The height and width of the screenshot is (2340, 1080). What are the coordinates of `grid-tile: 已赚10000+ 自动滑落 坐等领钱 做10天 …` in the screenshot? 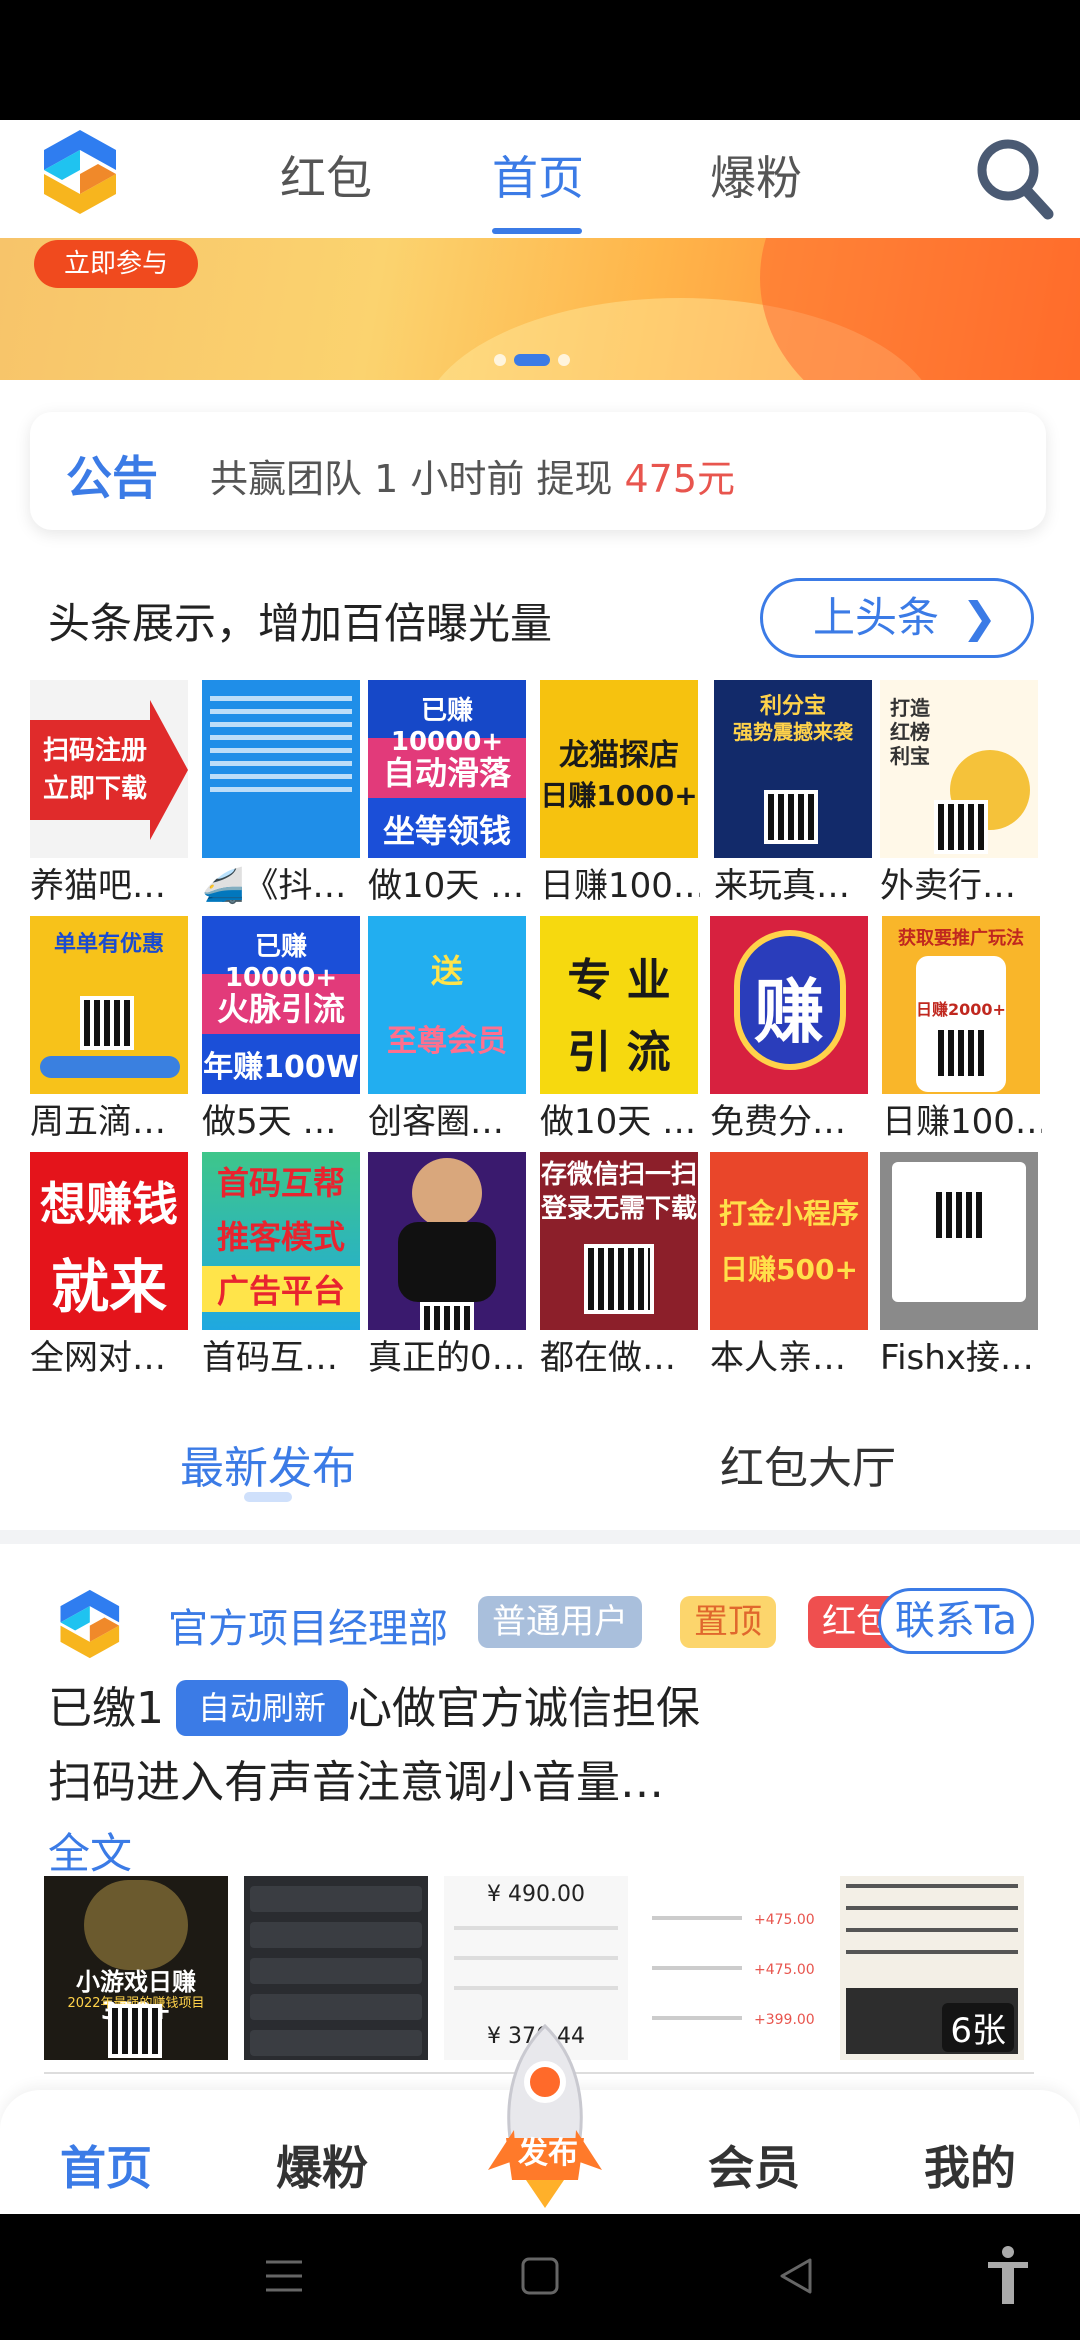 It's located at (447, 795).